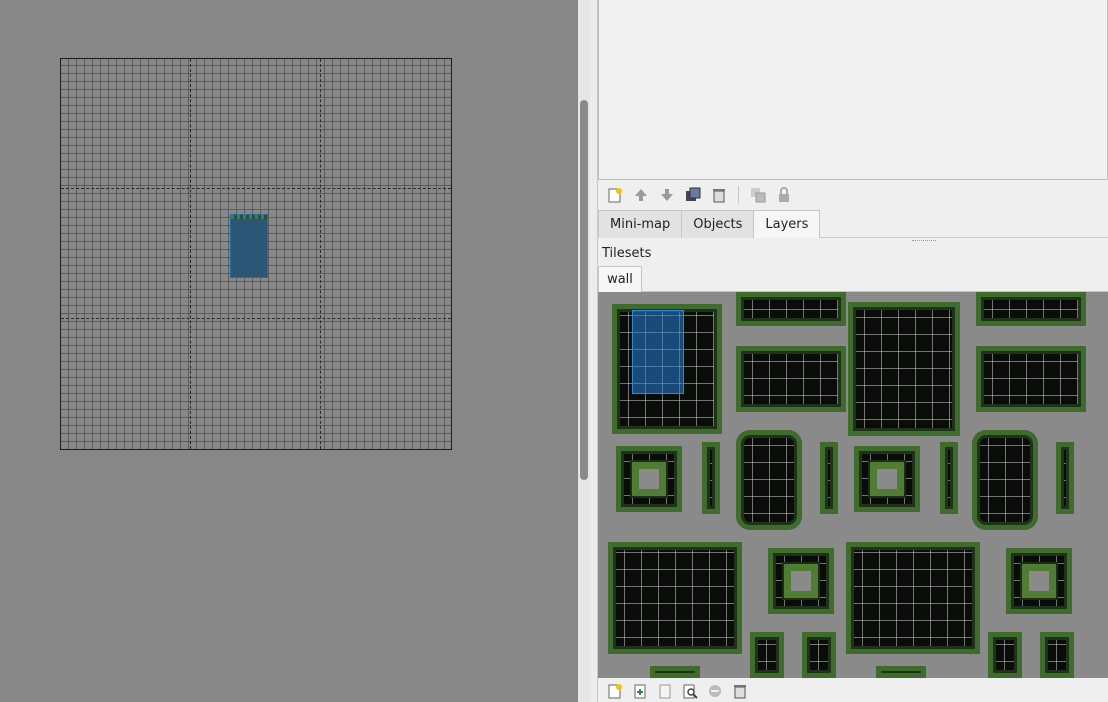 The width and height of the screenshot is (1108, 702). Describe the element at coordinates (853, 691) in the screenshot. I see `tileset-toolbar` at that location.